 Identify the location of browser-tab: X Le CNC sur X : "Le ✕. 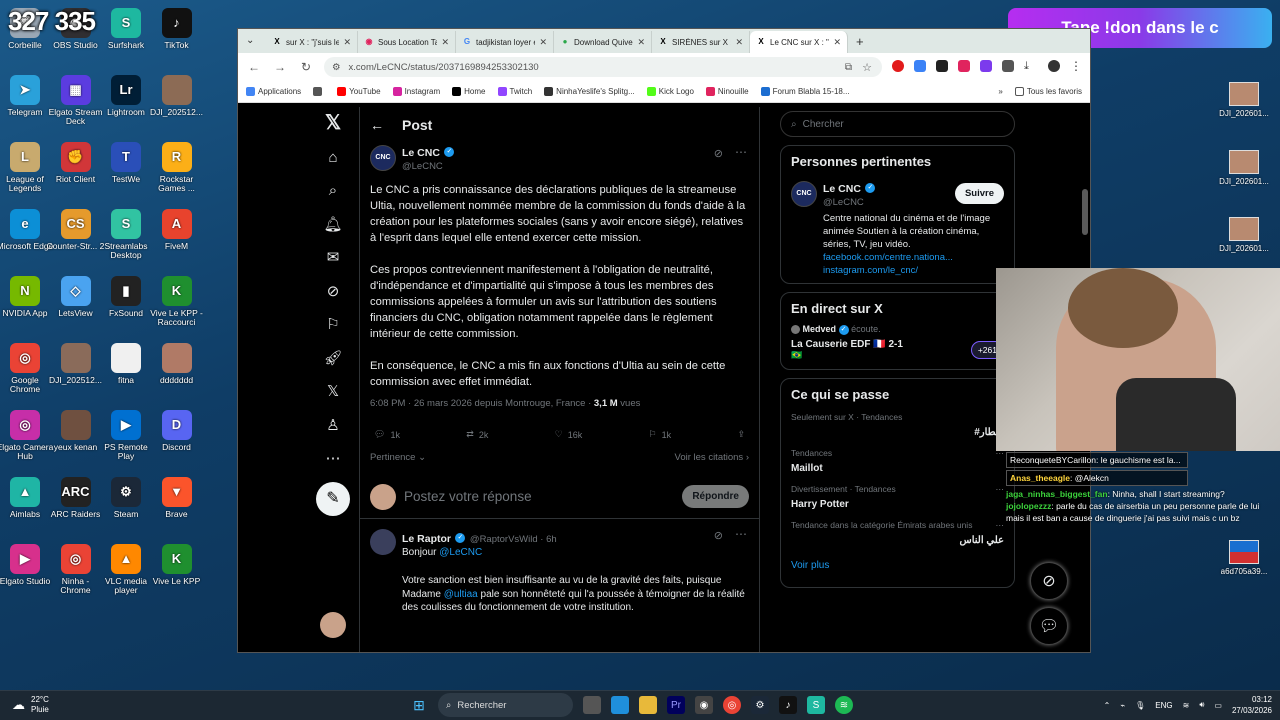
(799, 42).